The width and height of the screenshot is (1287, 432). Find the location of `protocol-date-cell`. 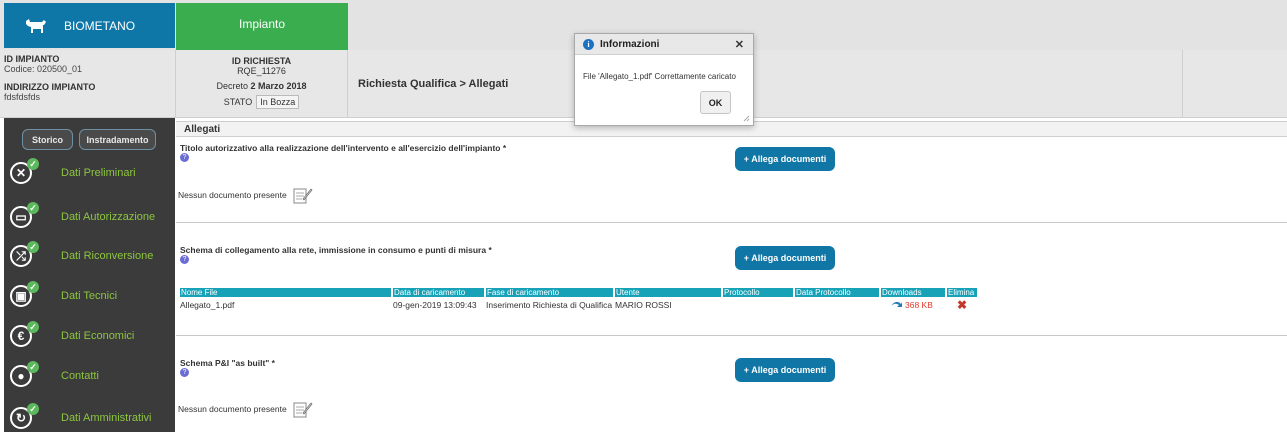

protocol-date-cell is located at coordinates (837, 305).